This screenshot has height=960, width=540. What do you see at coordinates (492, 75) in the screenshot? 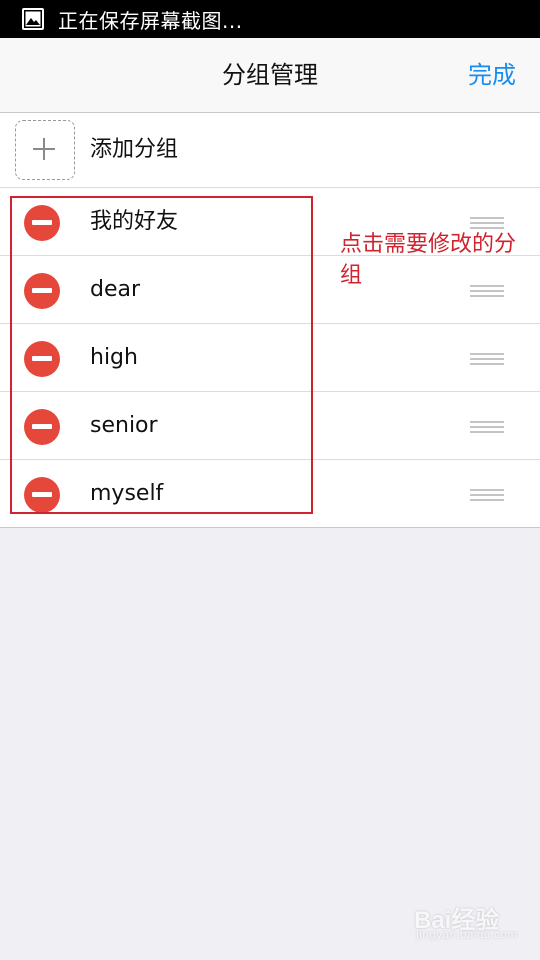
I see `done-button: 完成` at bounding box center [492, 75].